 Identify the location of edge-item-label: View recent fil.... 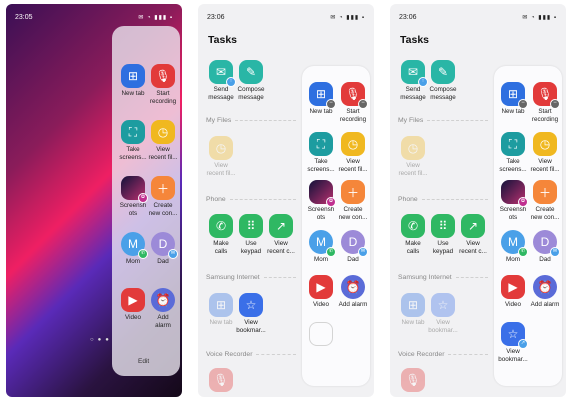
(163, 153).